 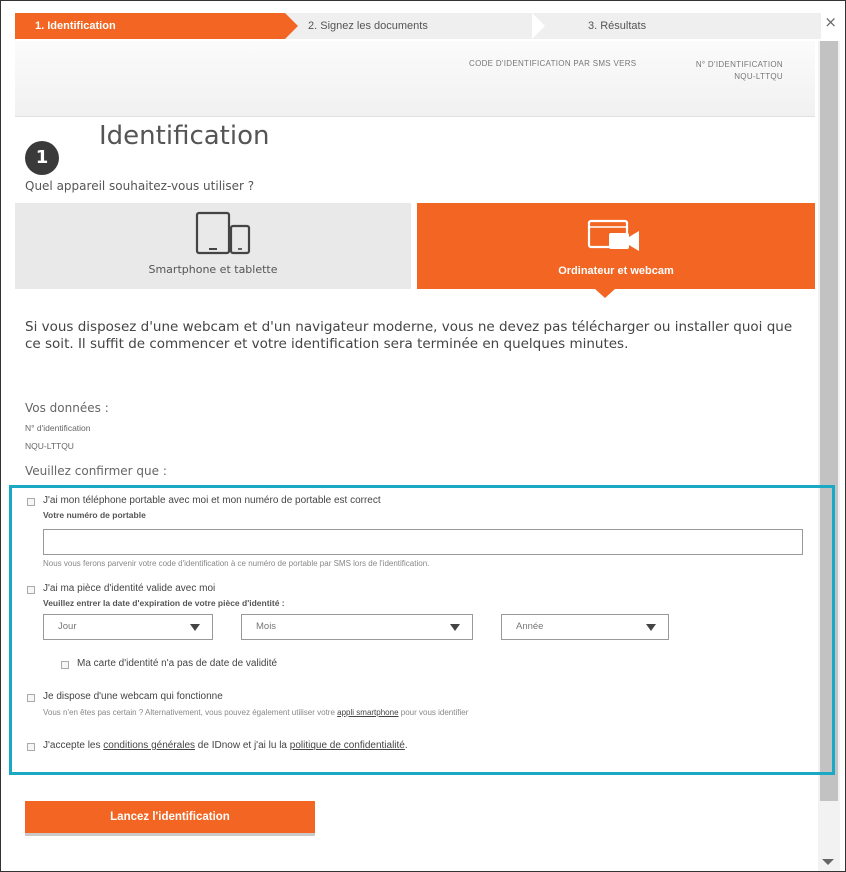 I want to click on no-validity-checkbox, so click(x=65, y=665).